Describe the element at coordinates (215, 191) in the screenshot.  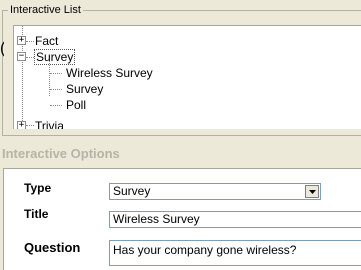
I see `type-select: Survey` at that location.